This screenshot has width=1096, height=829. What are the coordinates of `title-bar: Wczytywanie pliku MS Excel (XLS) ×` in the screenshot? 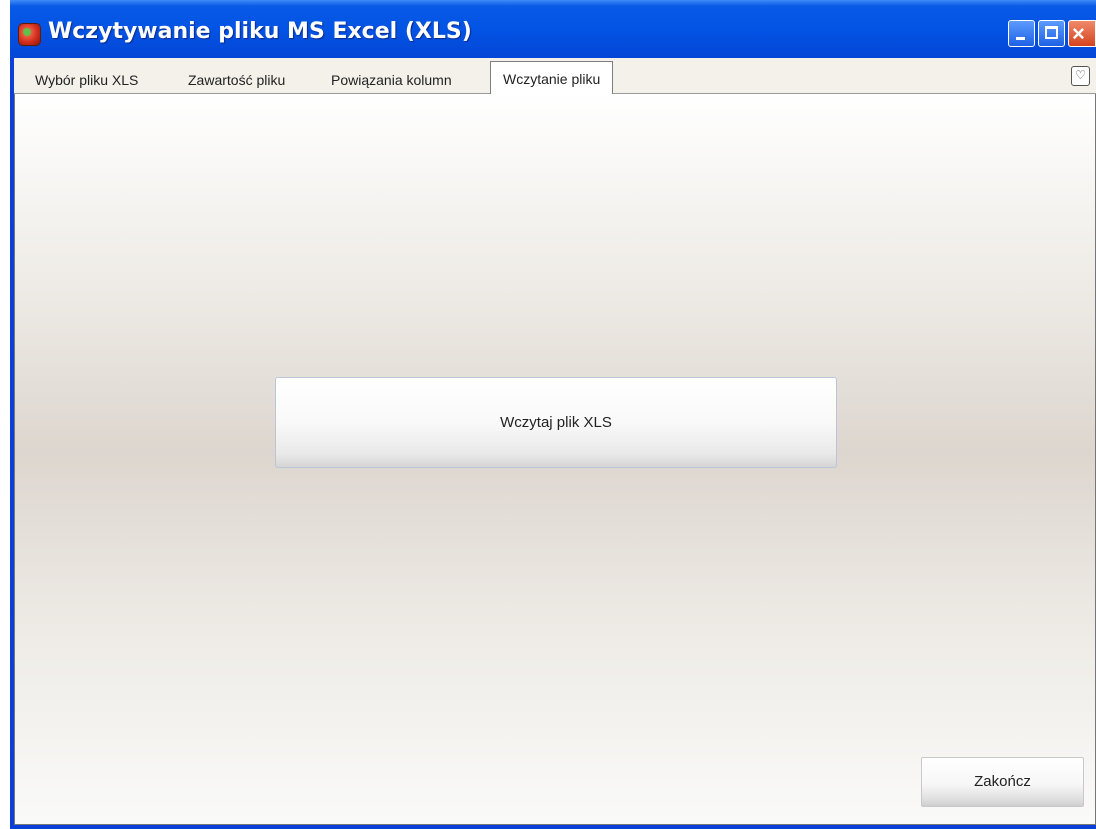 It's located at (553, 29).